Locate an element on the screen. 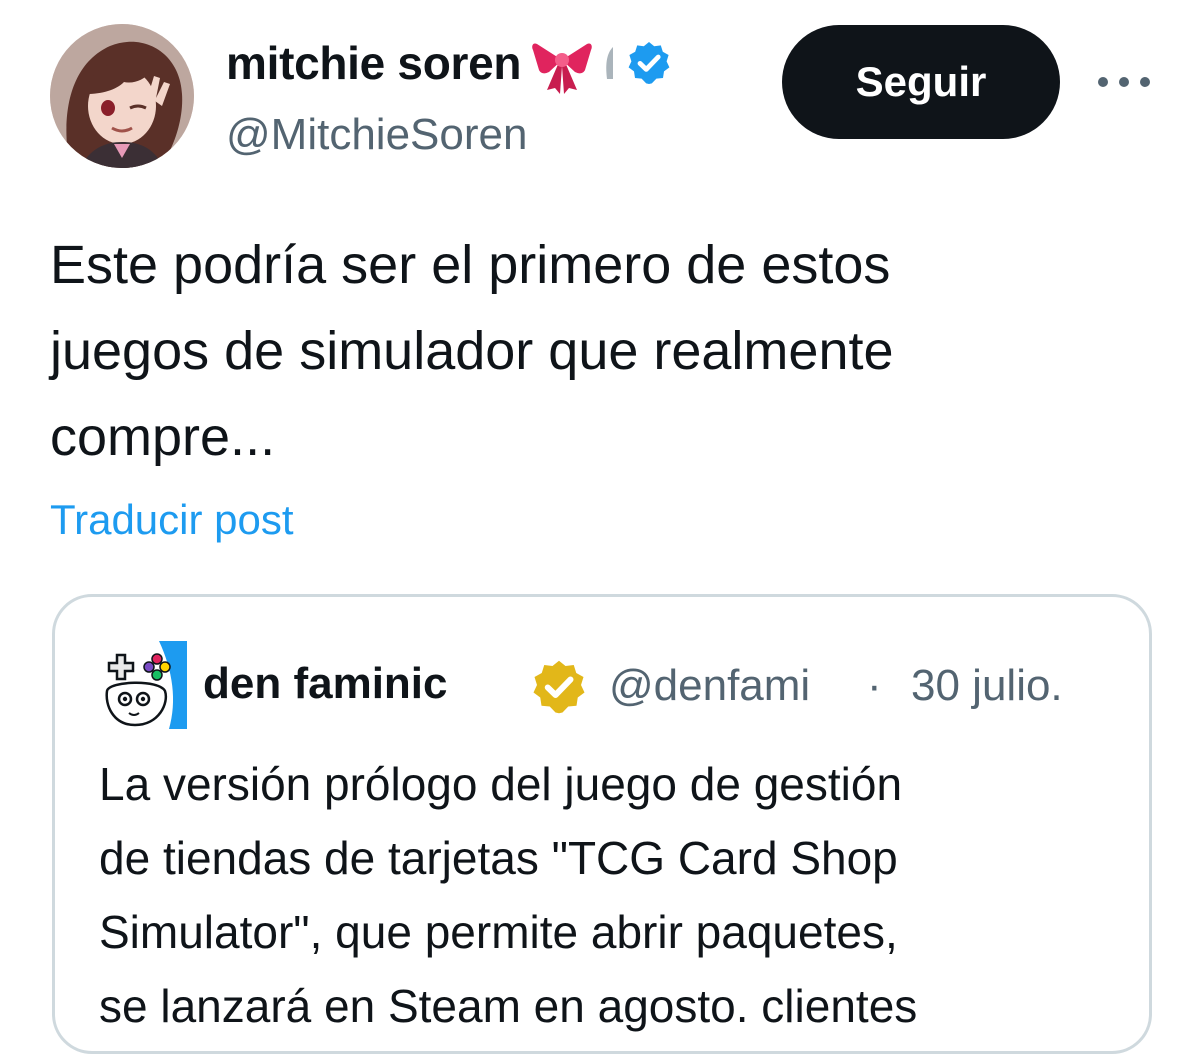  quoted-text-line: La versión prólogo del juego de gestión is located at coordinates (501, 784).